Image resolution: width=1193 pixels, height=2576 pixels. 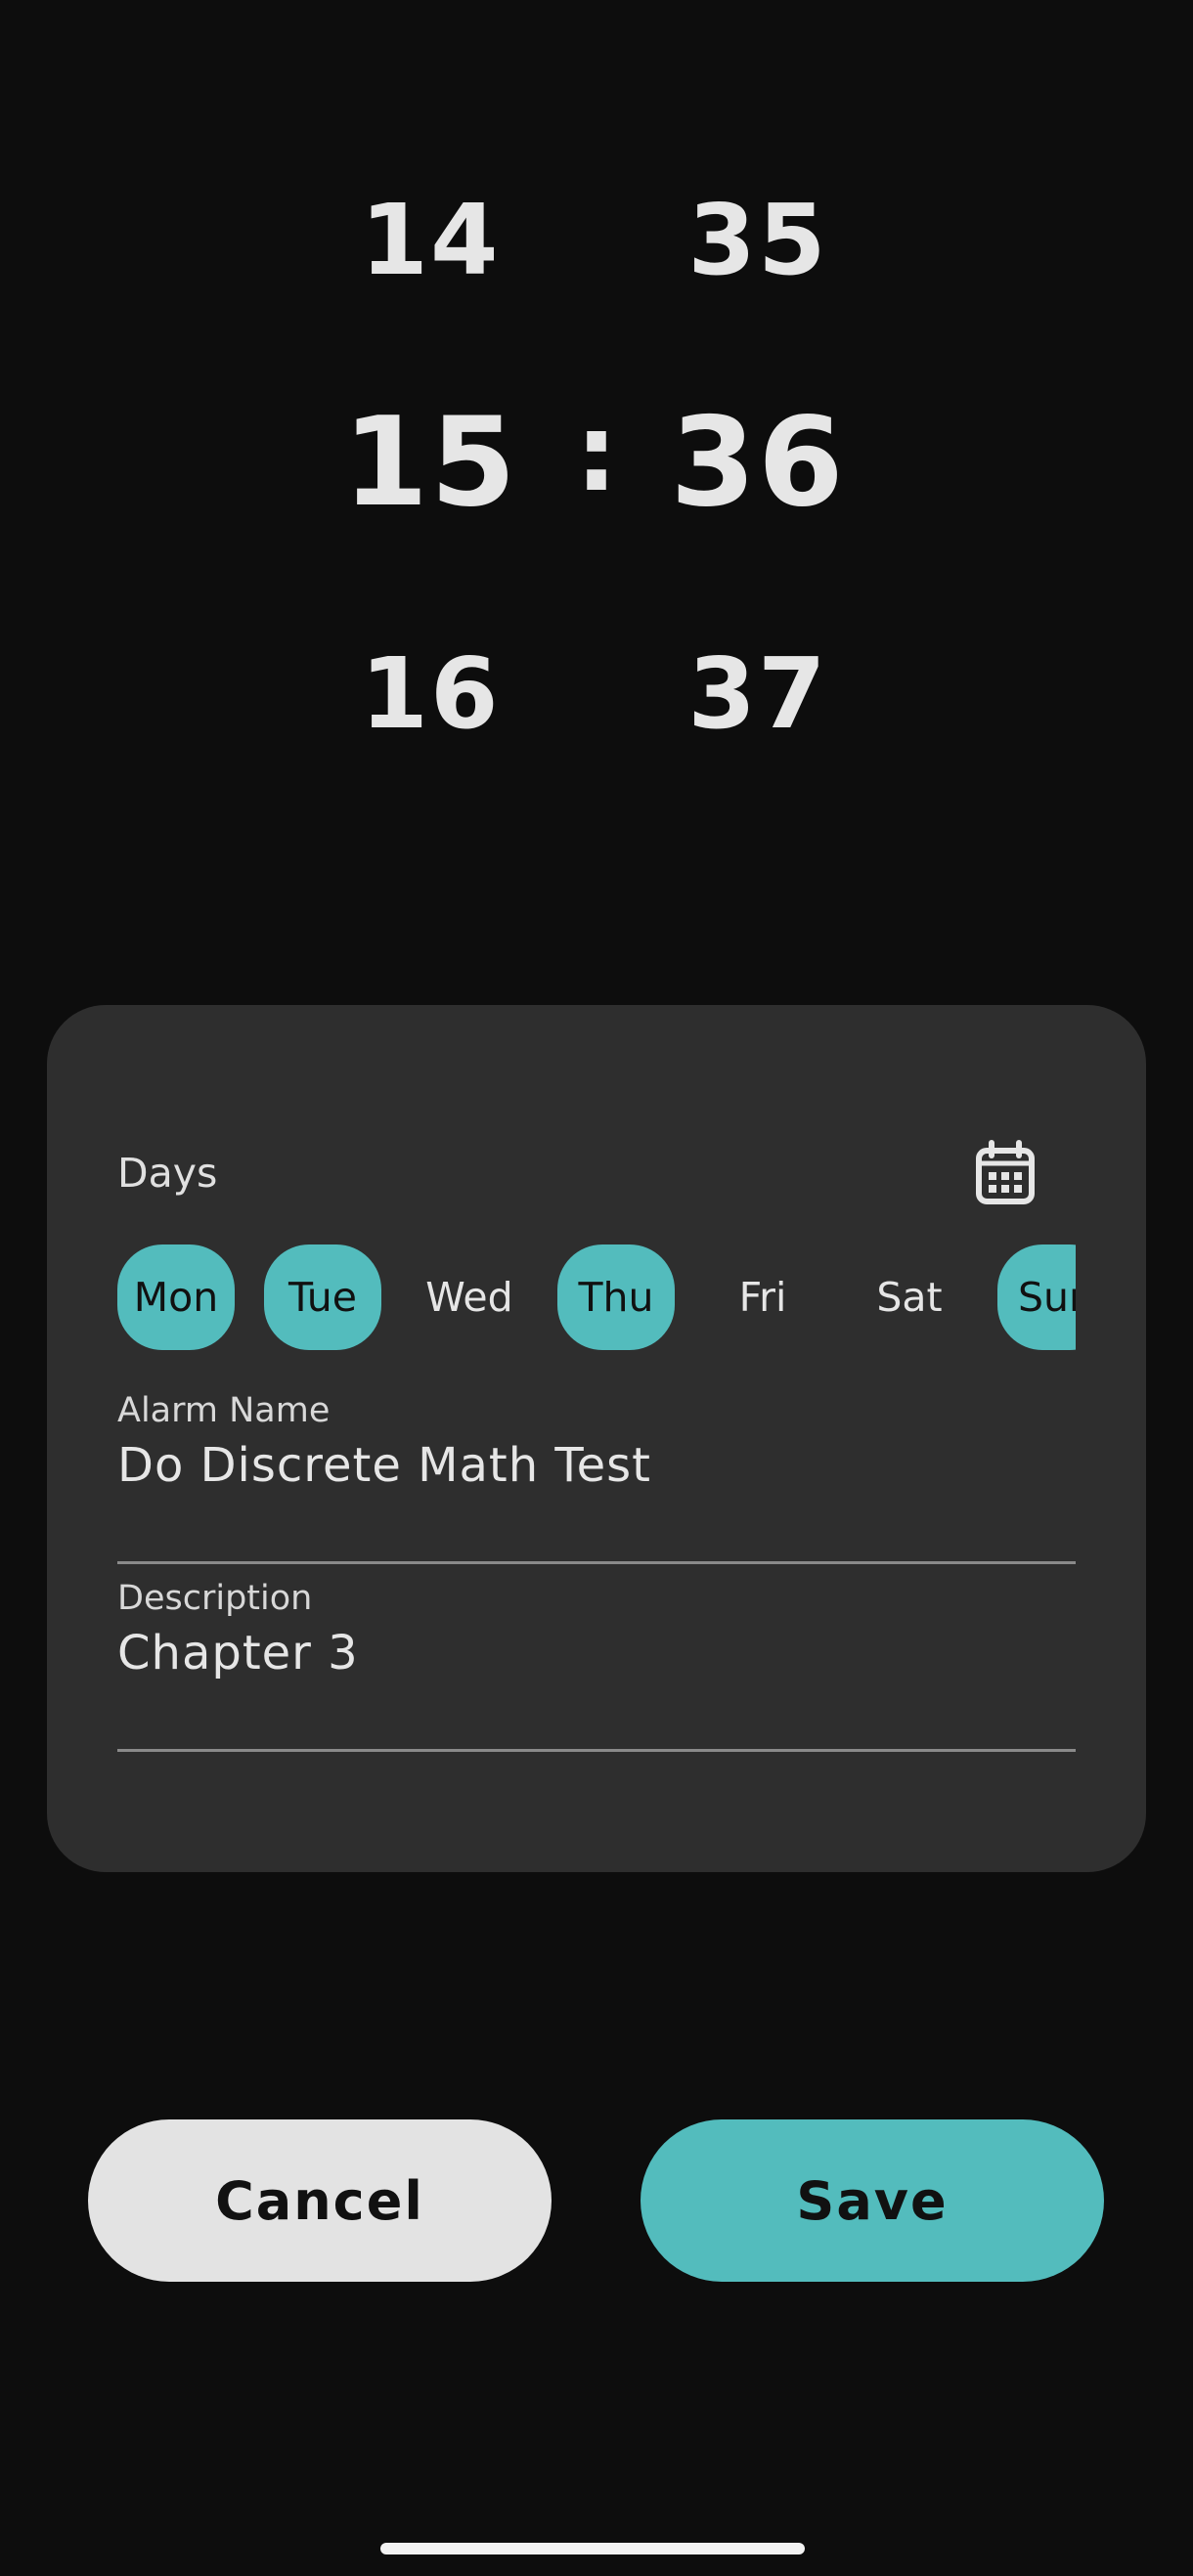 I want to click on description-value: Chapter 3, so click(x=597, y=1653).